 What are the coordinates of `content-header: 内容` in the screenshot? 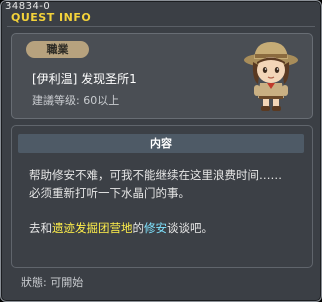 It's located at (161, 143).